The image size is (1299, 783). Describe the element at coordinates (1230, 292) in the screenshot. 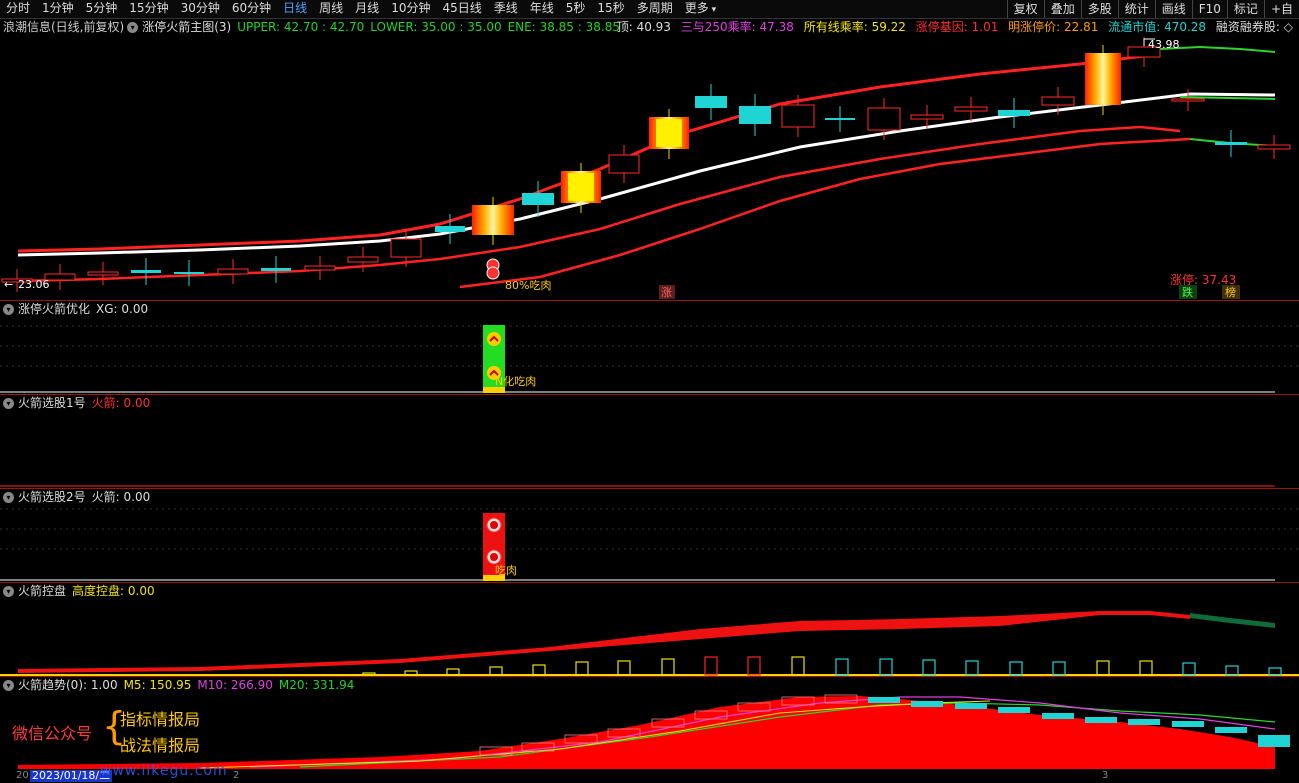

I see `bang-label: 榜` at that location.